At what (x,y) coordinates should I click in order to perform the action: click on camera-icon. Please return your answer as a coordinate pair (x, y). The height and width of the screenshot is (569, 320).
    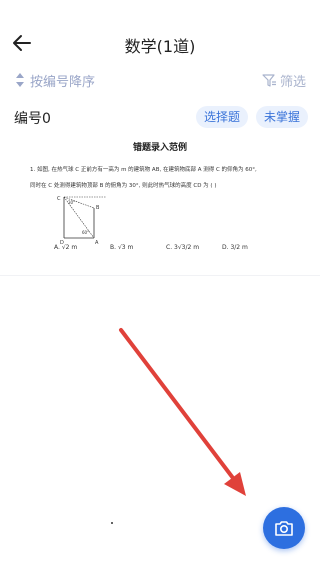
    Looking at the image, I should click on (284, 528).